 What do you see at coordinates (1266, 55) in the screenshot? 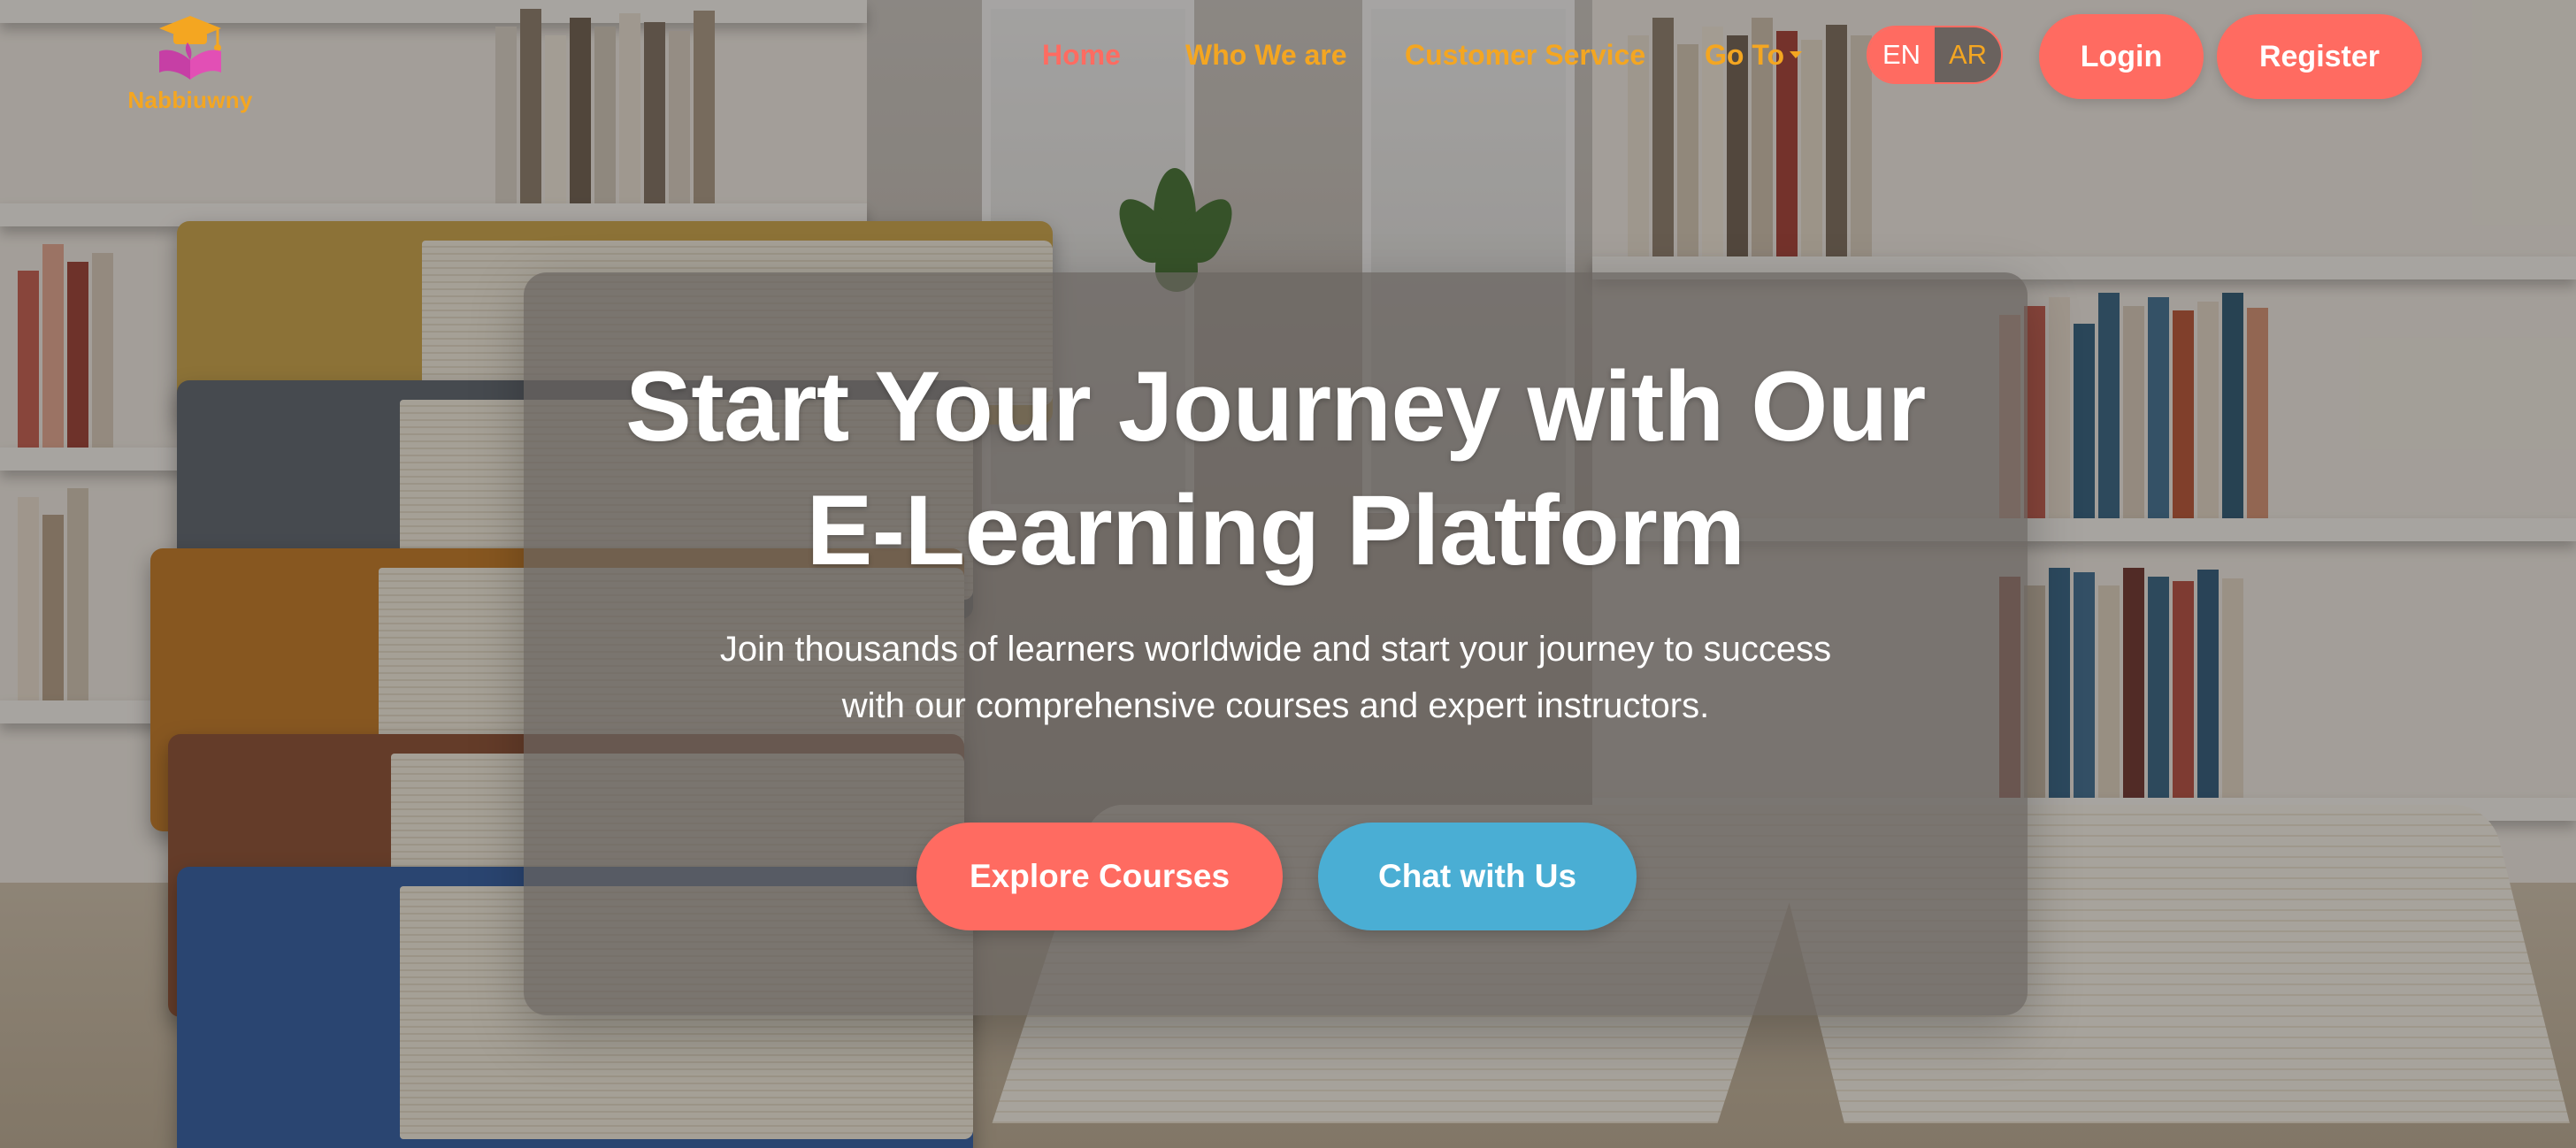
I see `nav-who-we-are-link: Who We are` at bounding box center [1266, 55].